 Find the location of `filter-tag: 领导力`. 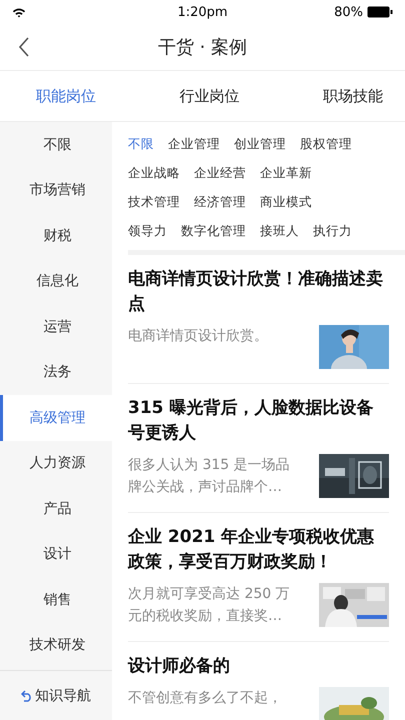

filter-tag: 领导力 is located at coordinates (147, 231).